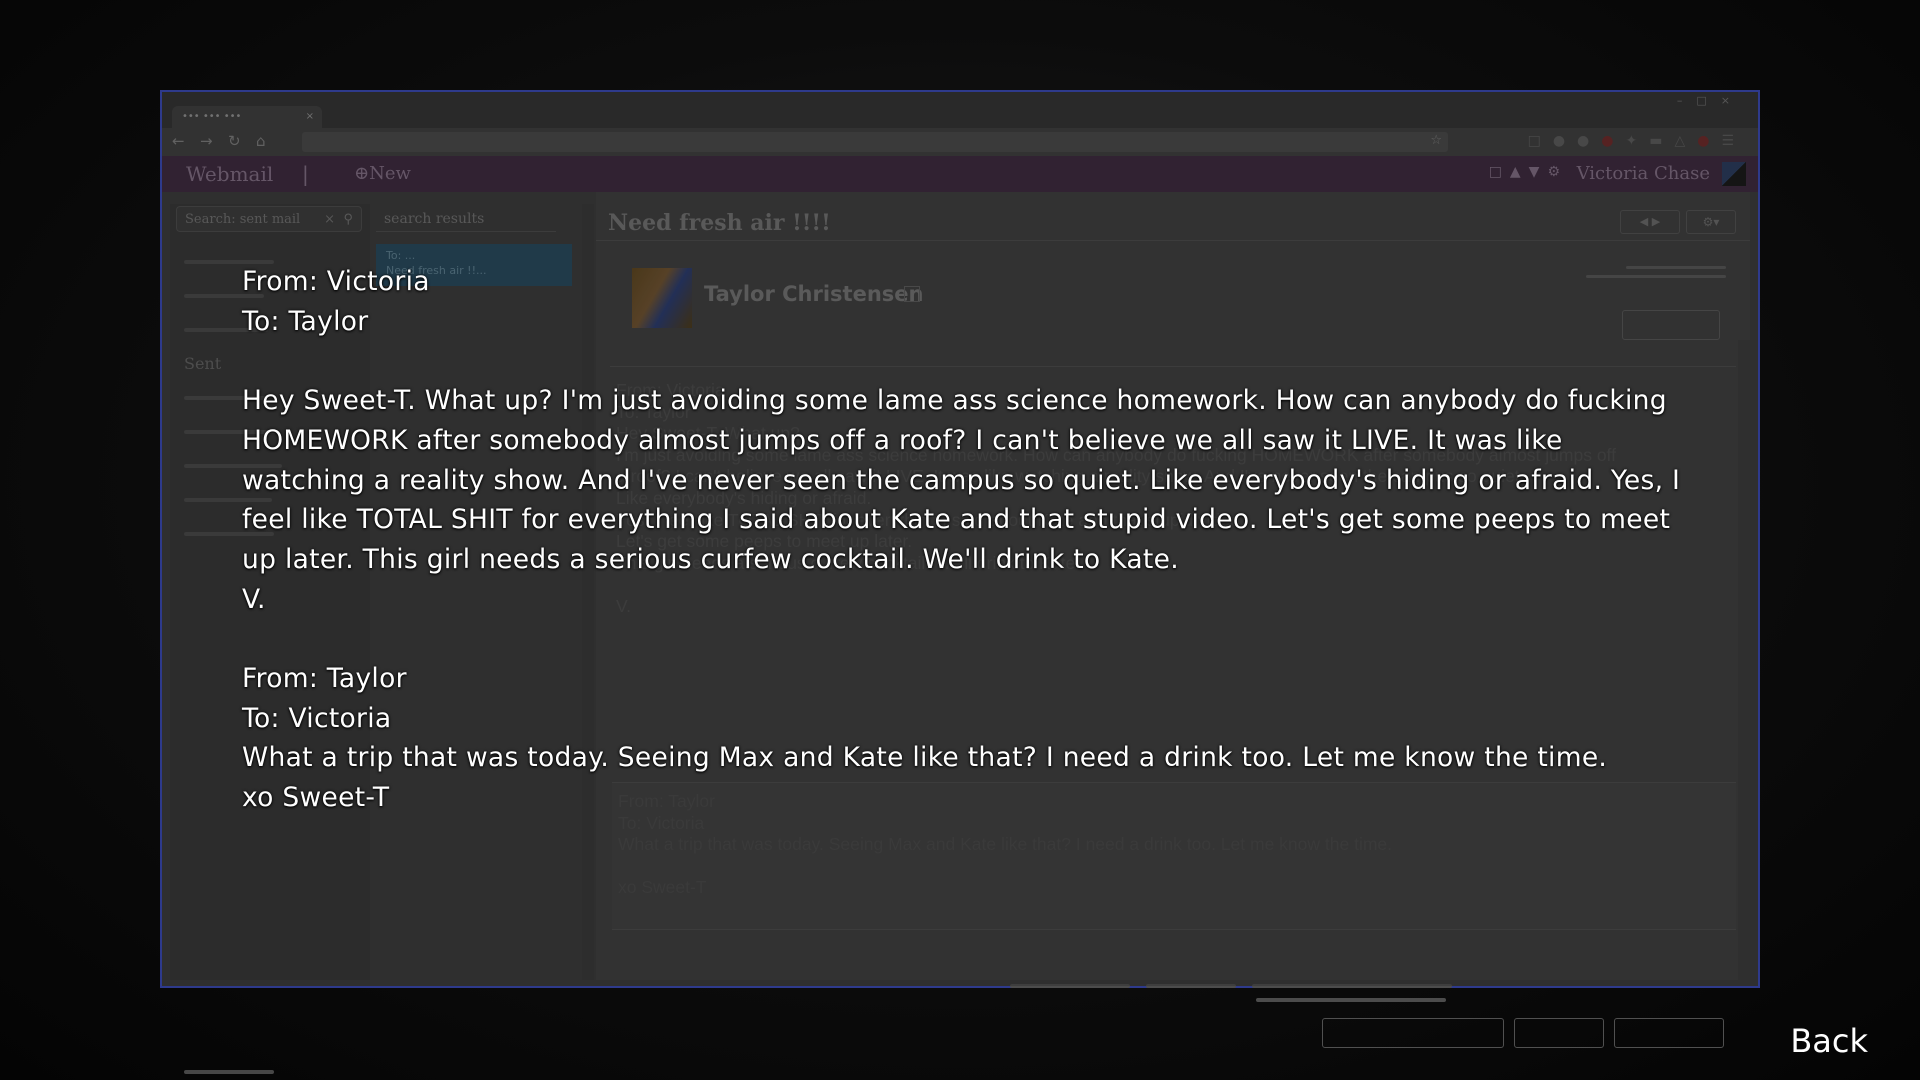 Image resolution: width=1920 pixels, height=1080 pixels. I want to click on gear-icon: ⚙▾, so click(1711, 222).